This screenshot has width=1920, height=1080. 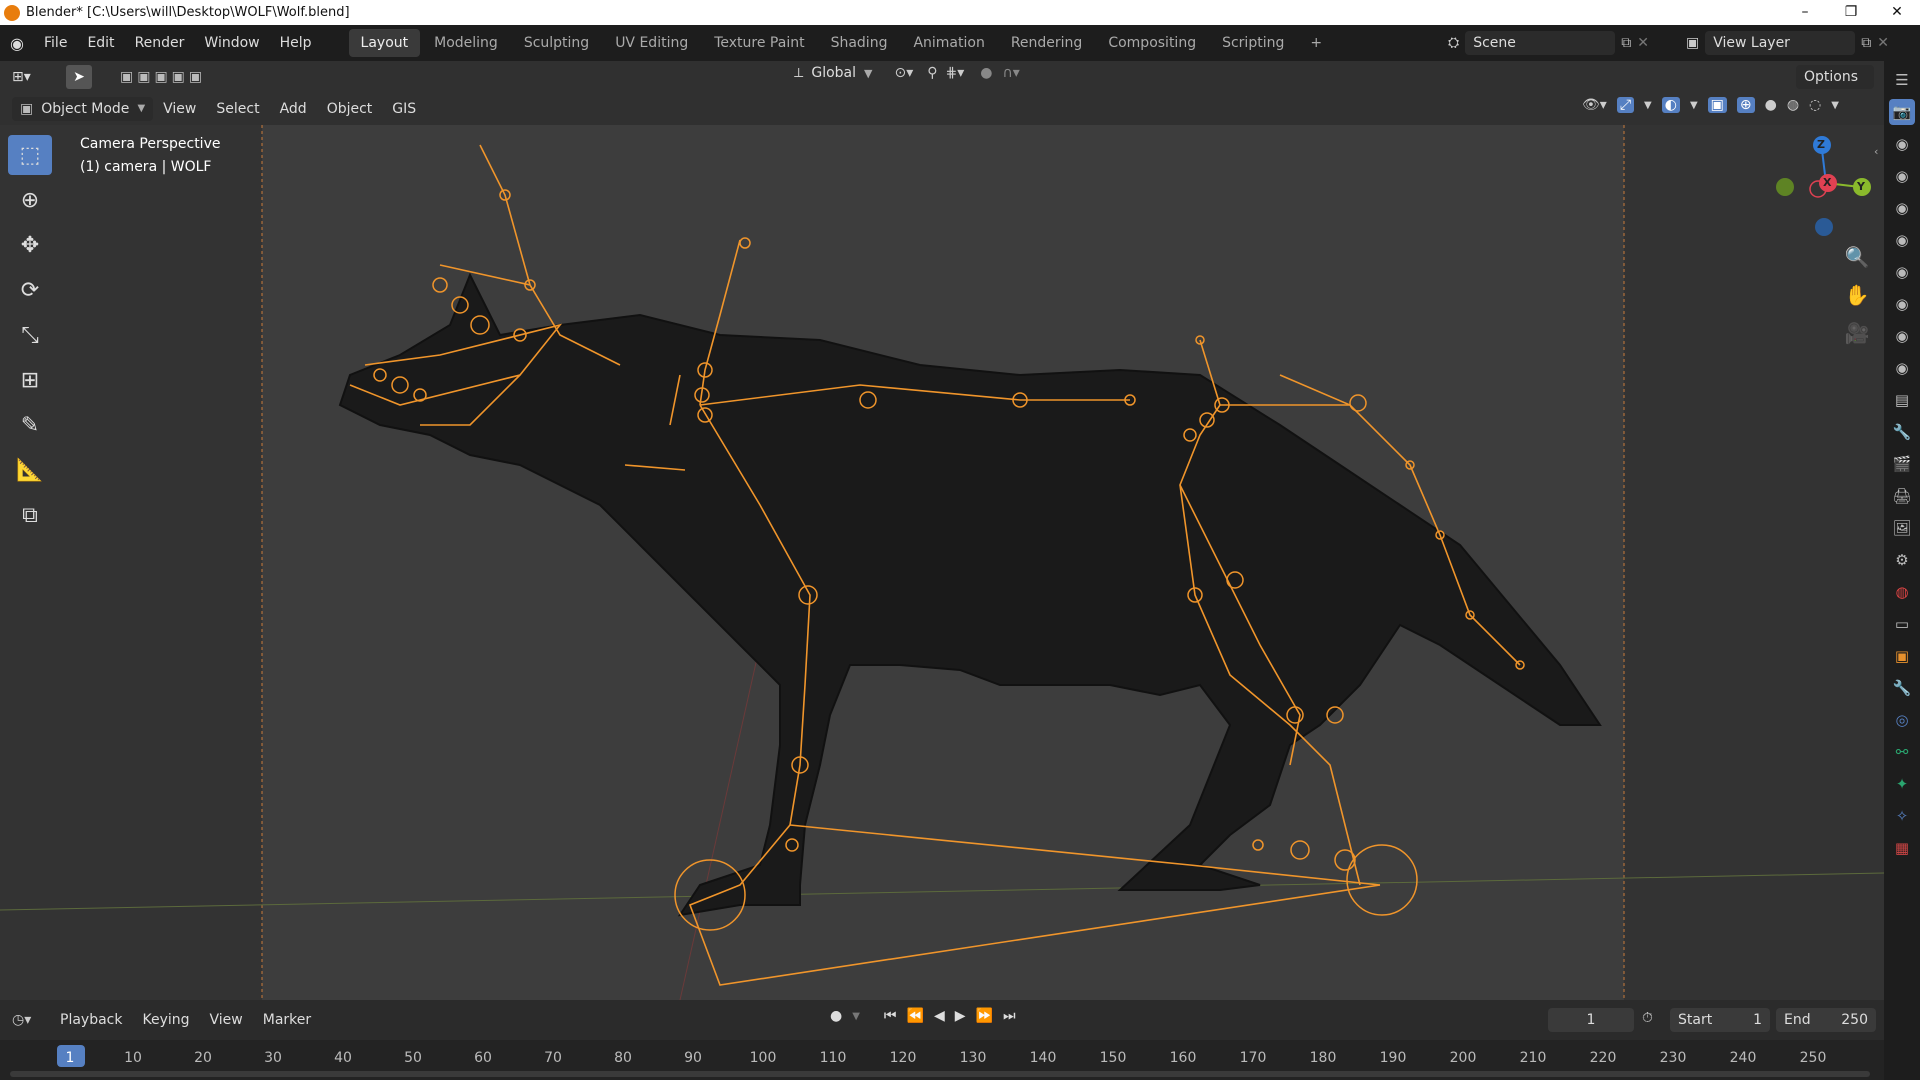 I want to click on close-button: ✕, so click(x=1897, y=12).